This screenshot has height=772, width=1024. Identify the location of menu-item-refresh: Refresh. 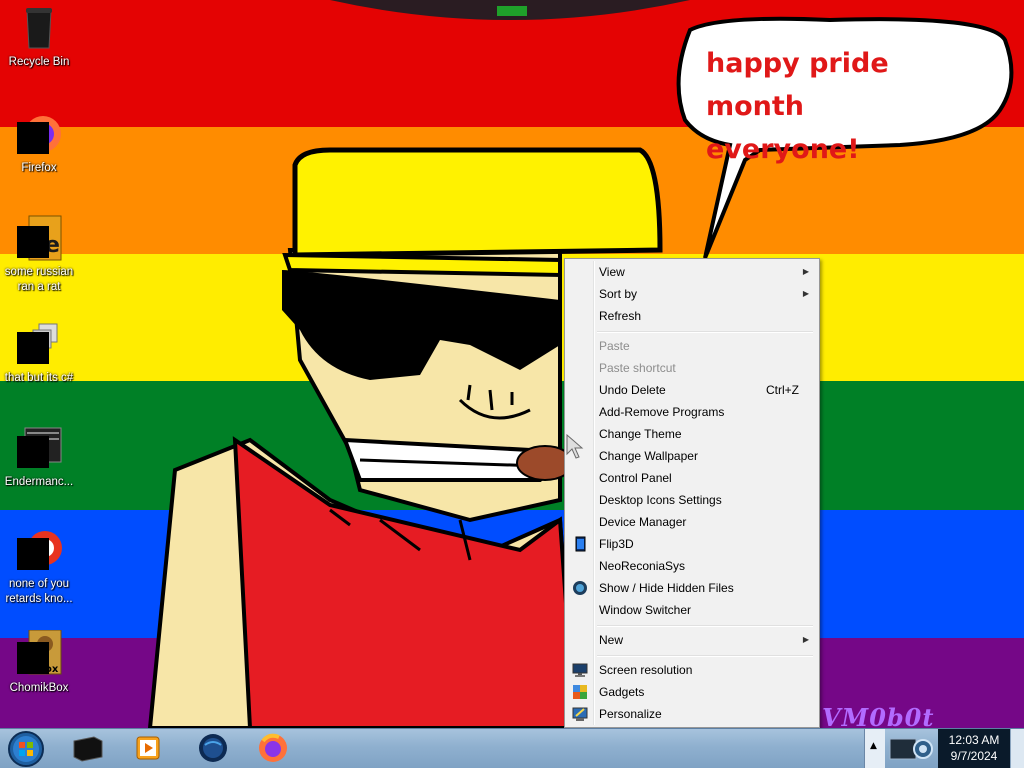
(692, 316).